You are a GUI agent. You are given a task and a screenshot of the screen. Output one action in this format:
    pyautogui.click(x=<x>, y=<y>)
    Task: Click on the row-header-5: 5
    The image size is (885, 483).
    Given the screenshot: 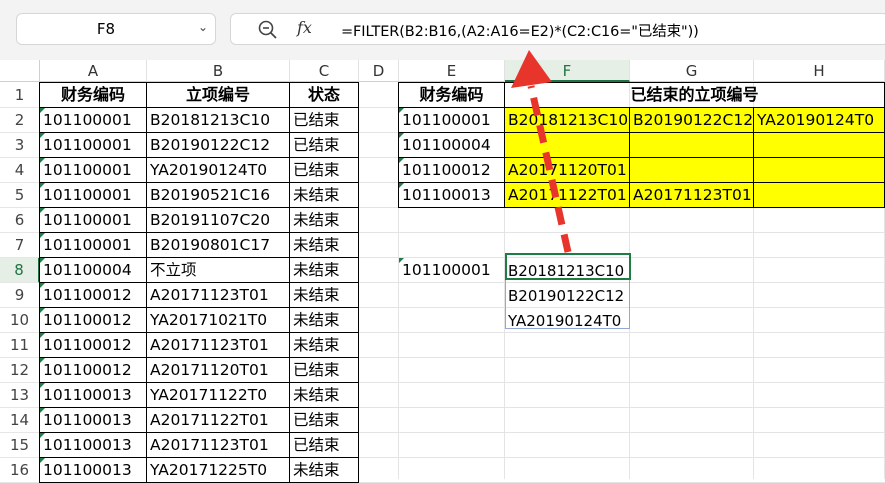 What is the action you would take?
    pyautogui.click(x=20, y=195)
    